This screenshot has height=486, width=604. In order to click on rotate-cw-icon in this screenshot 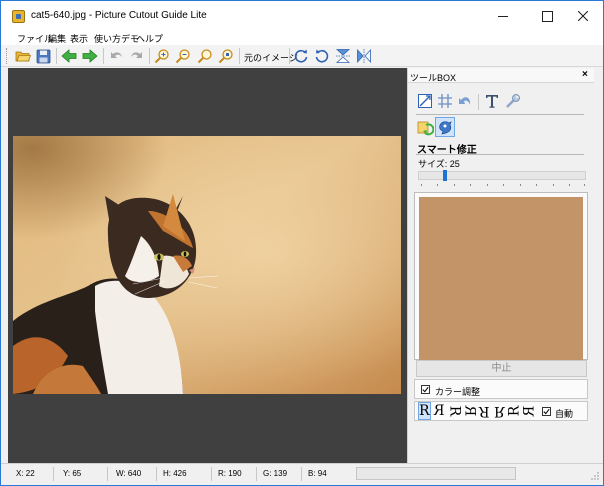, I will do `click(301, 56)`.